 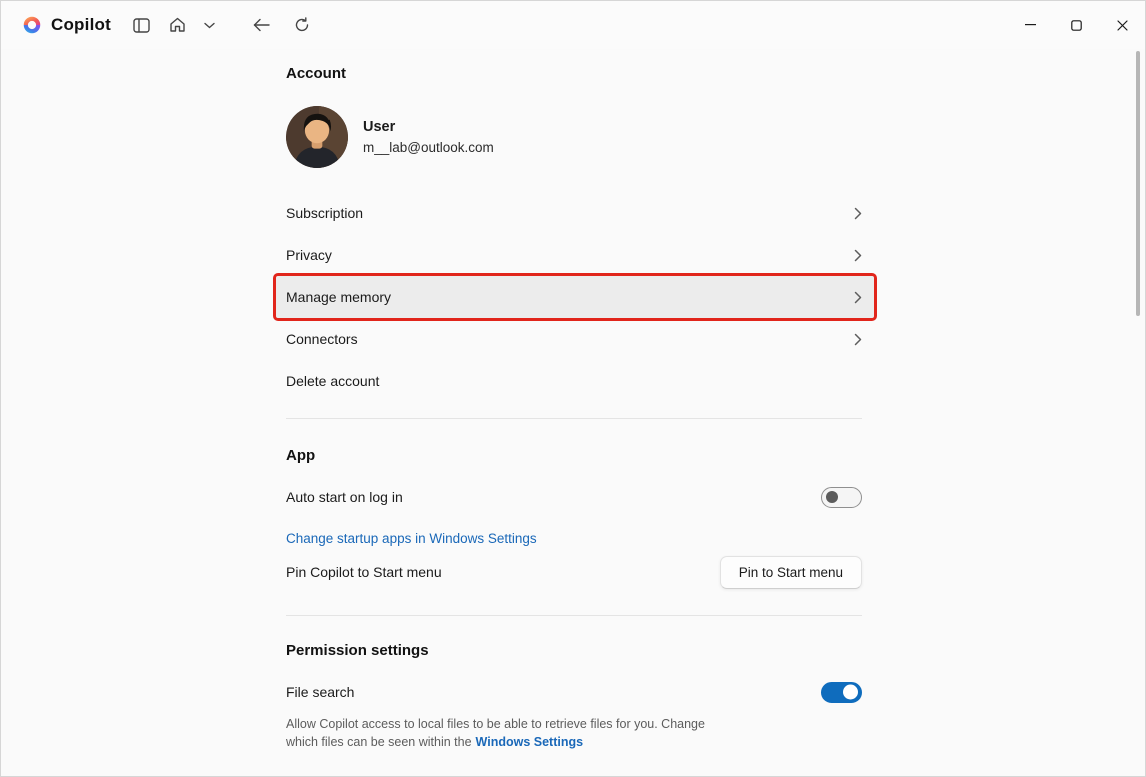 What do you see at coordinates (316, 73) in the screenshot?
I see `account-section-heading: Account` at bounding box center [316, 73].